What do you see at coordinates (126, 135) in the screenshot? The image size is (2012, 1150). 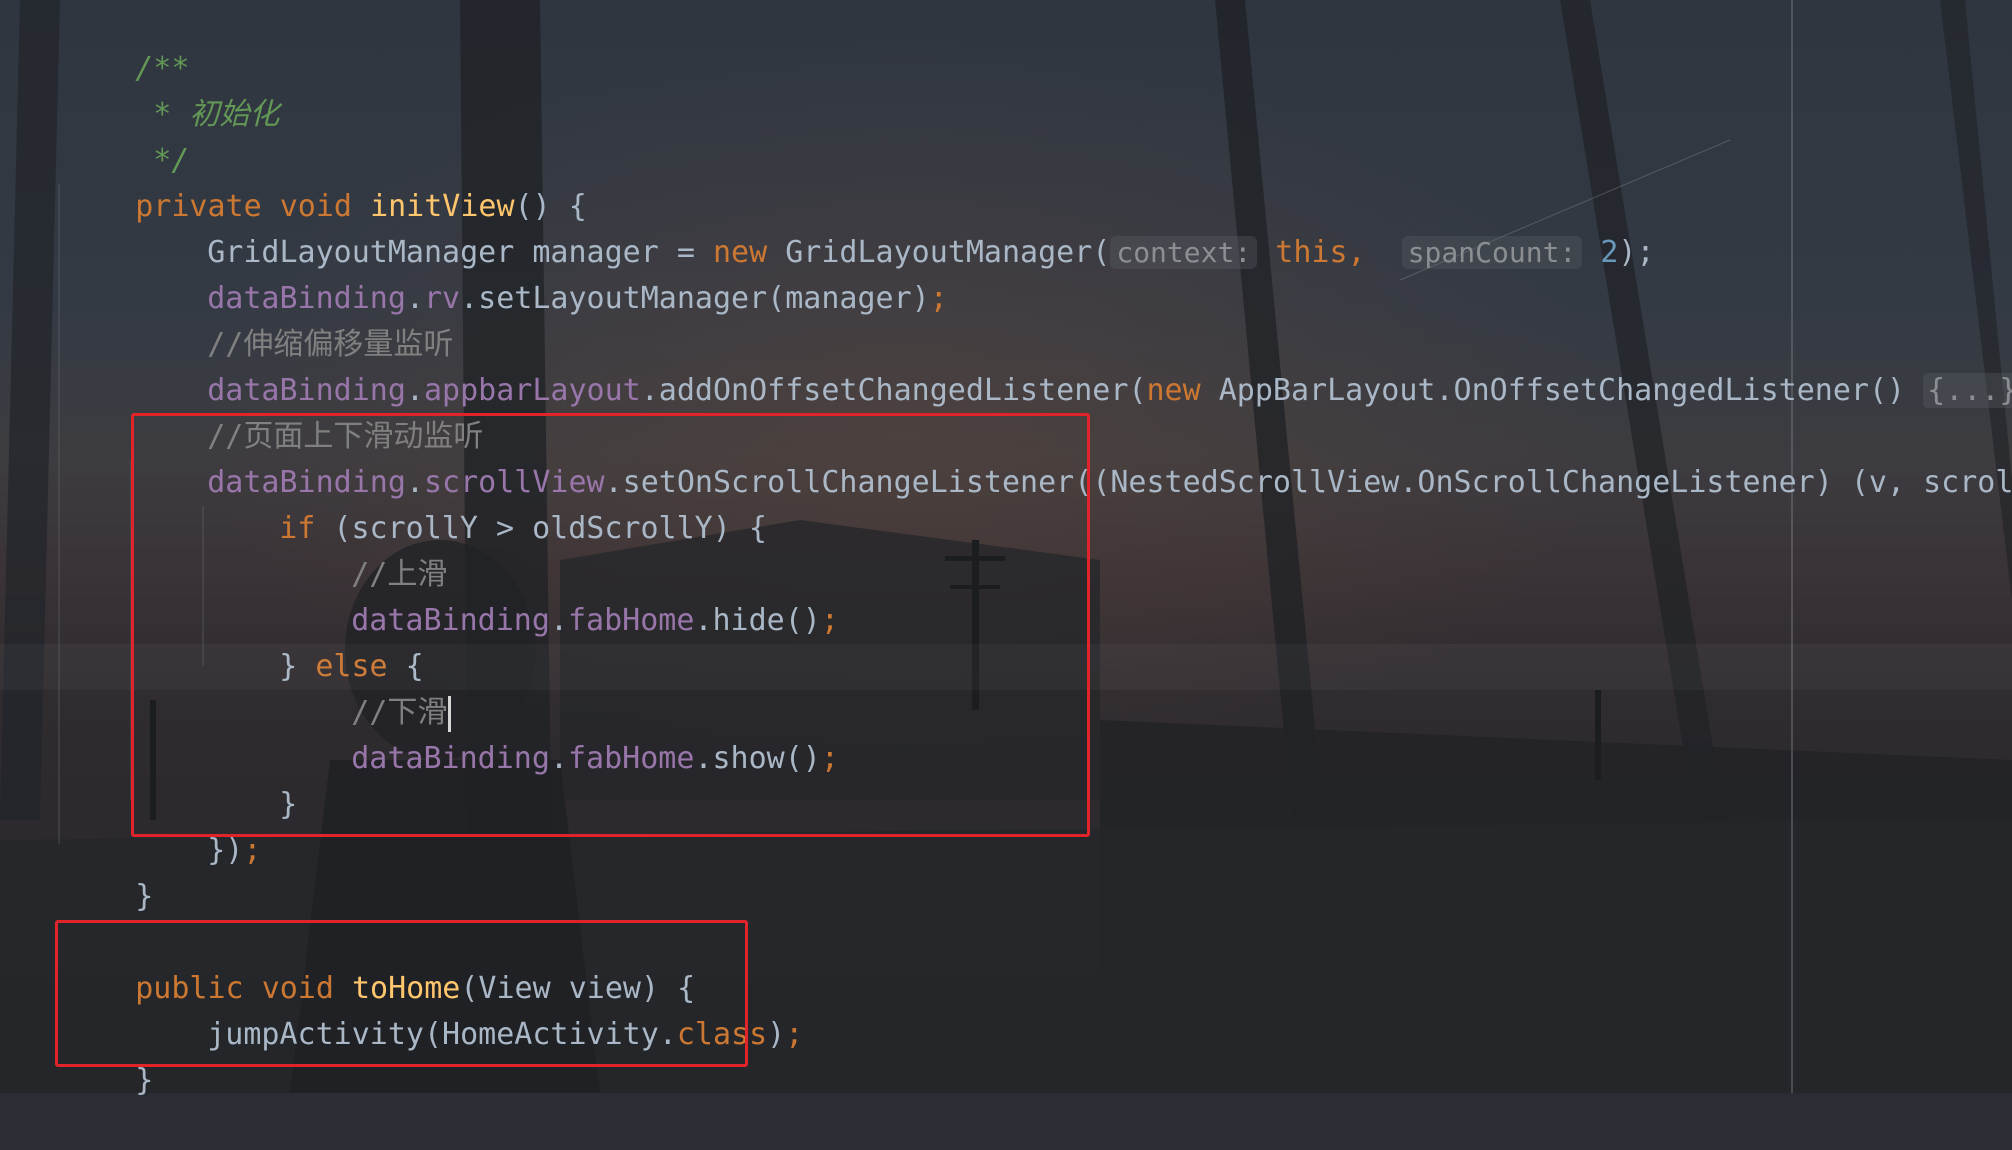 I see `code-line: */` at bounding box center [126, 135].